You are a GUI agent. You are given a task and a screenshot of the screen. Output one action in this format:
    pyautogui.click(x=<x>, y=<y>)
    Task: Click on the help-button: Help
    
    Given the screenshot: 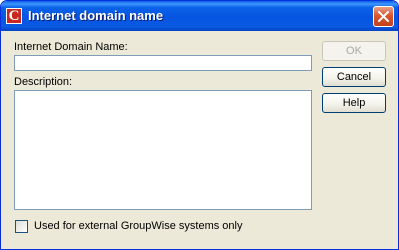 What is the action you would take?
    pyautogui.click(x=354, y=103)
    